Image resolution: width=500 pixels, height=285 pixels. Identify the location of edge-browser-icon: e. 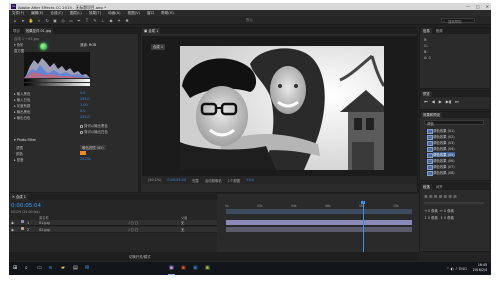
(50, 268).